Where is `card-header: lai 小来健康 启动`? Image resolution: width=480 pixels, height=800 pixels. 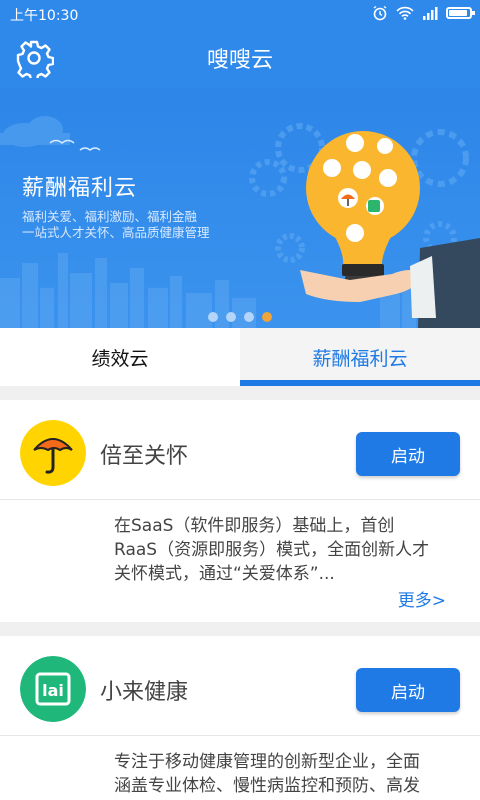
card-header: lai 小来健康 启动 is located at coordinates (240, 686).